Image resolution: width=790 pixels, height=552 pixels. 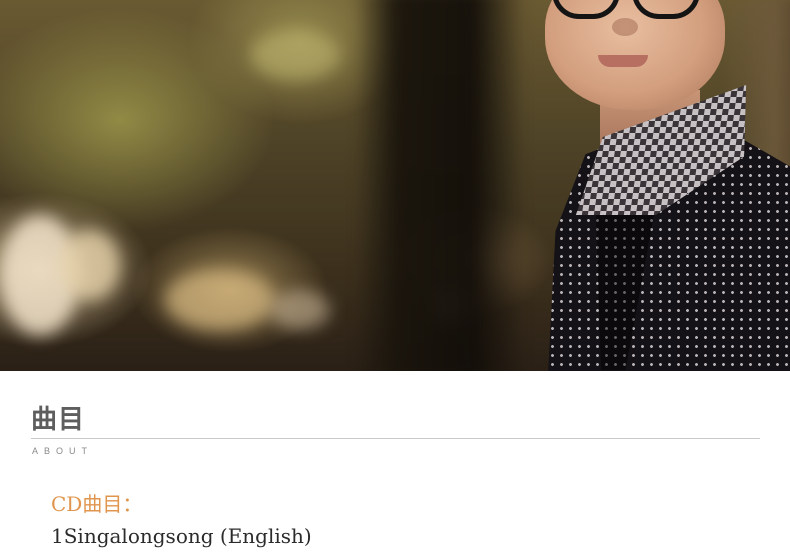 What do you see at coordinates (440, 185) in the screenshot?
I see `tree-trunk` at bounding box center [440, 185].